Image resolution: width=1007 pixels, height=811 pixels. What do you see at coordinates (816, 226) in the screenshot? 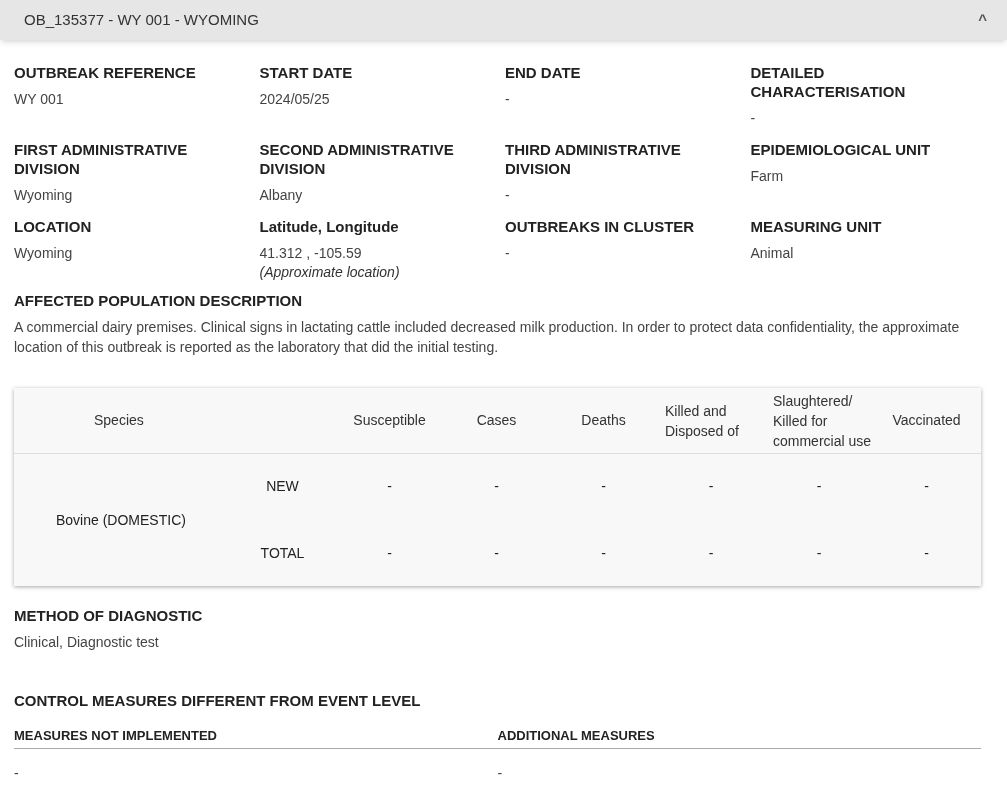
I see `field-label: MEASURING UNIT` at bounding box center [816, 226].